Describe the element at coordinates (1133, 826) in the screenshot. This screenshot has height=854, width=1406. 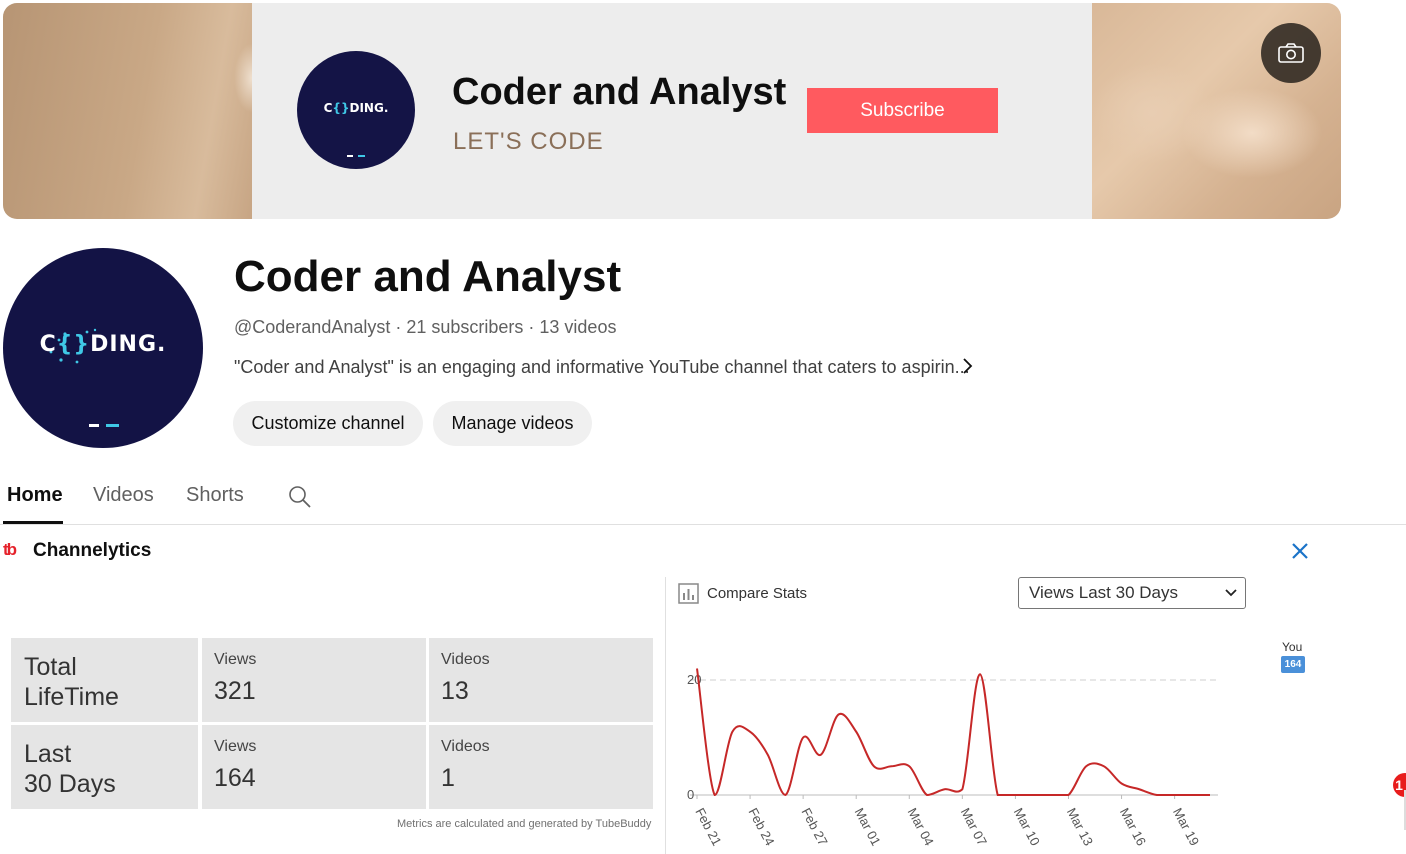
I see `x-tick-label: Mar 16` at that location.